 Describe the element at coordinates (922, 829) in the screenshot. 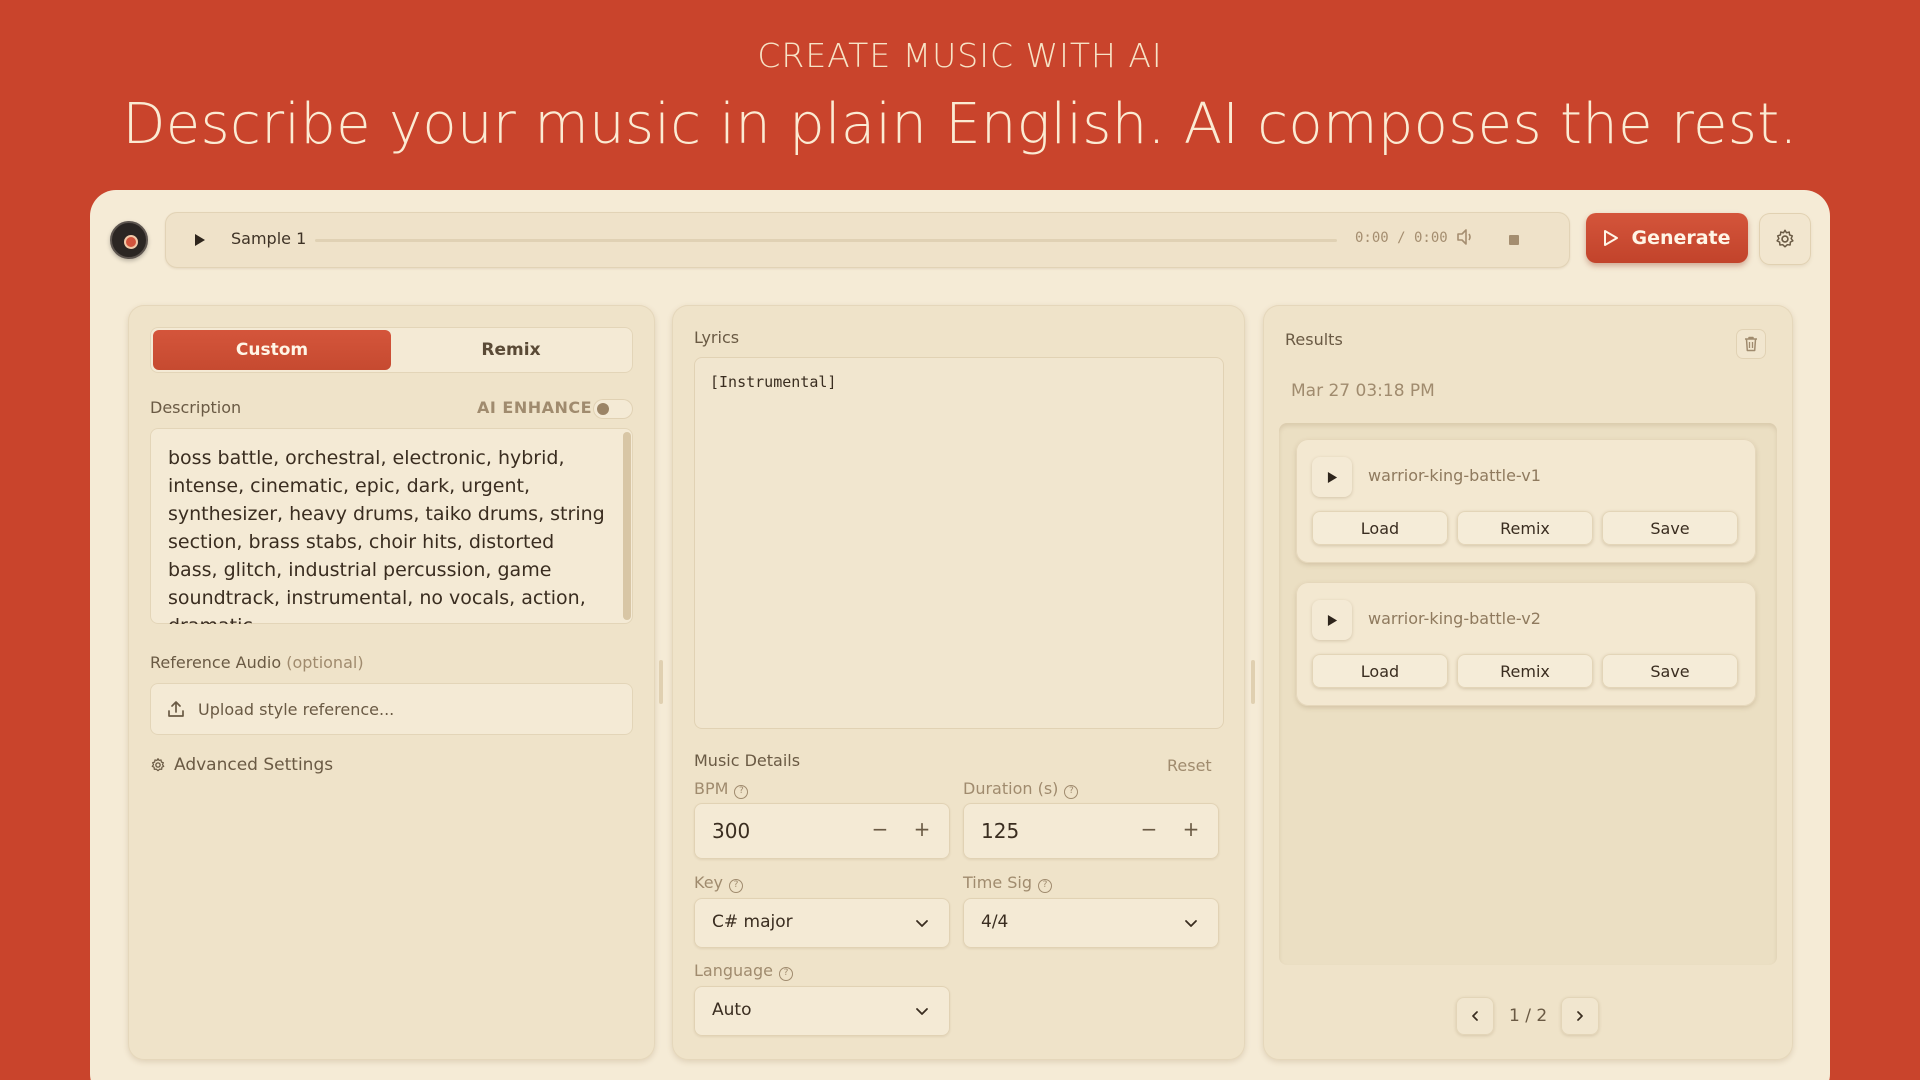

I see `bpm-increment-button: +` at that location.